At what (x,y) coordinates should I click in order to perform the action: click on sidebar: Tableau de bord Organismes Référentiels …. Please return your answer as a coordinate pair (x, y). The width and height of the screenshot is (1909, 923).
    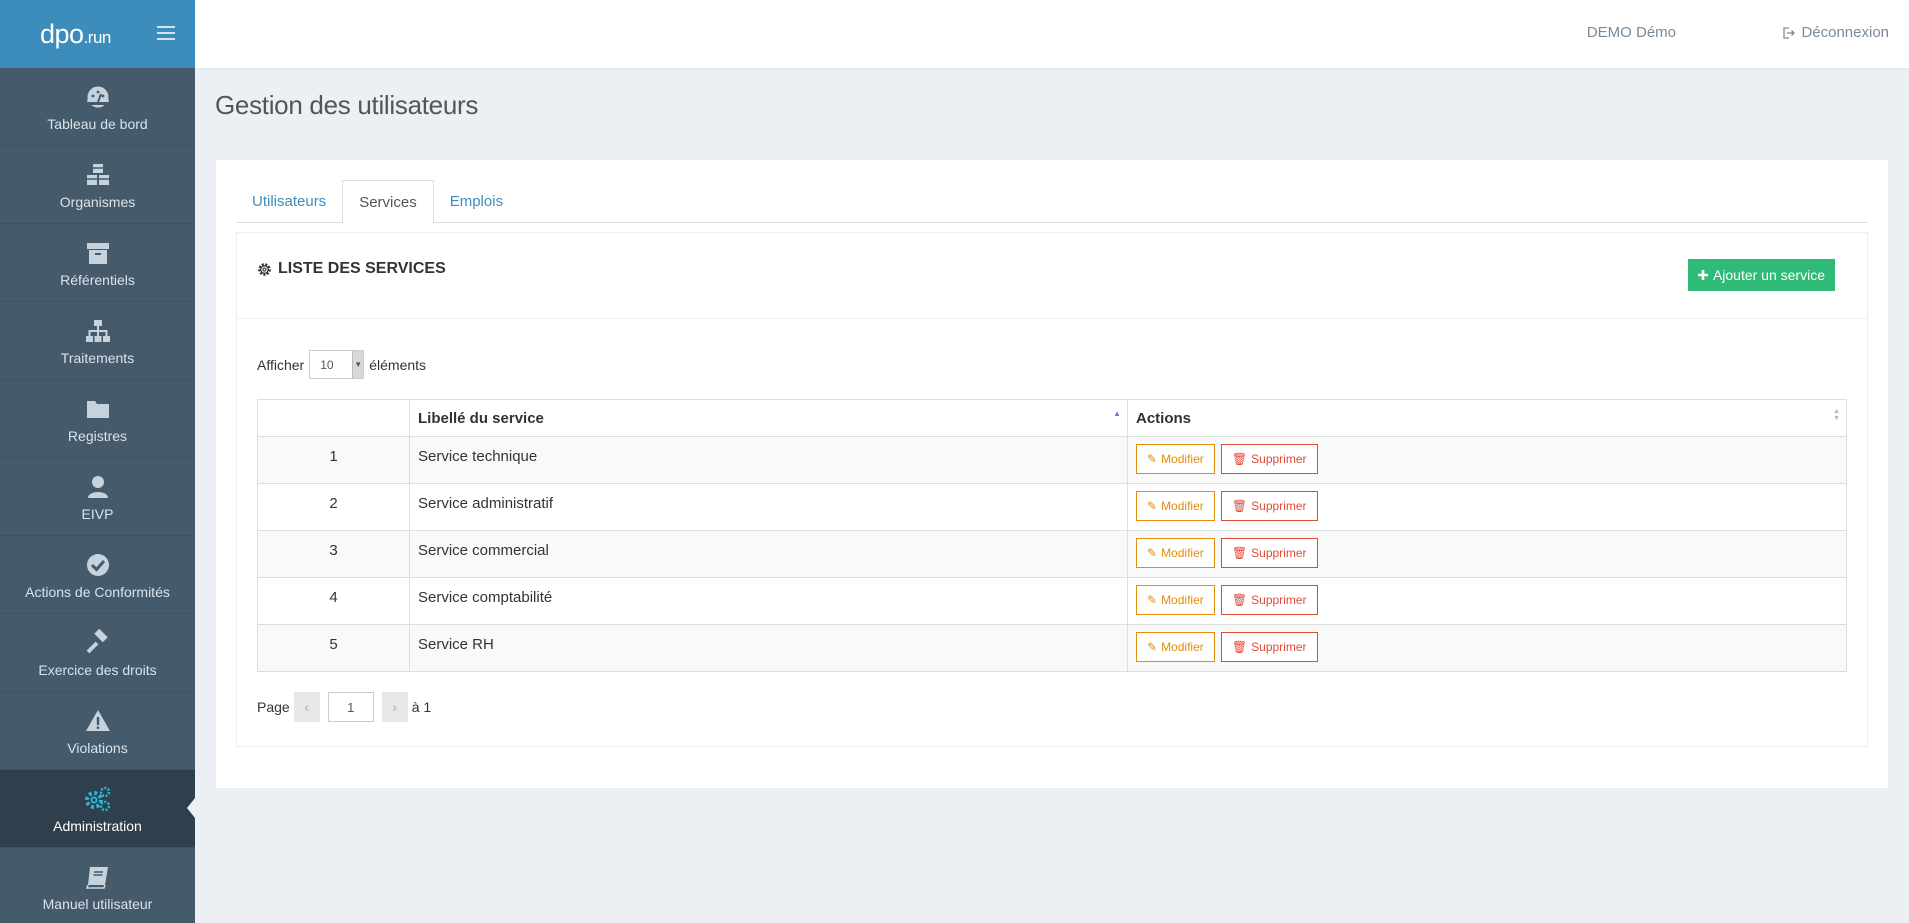
    Looking at the image, I should click on (97, 495).